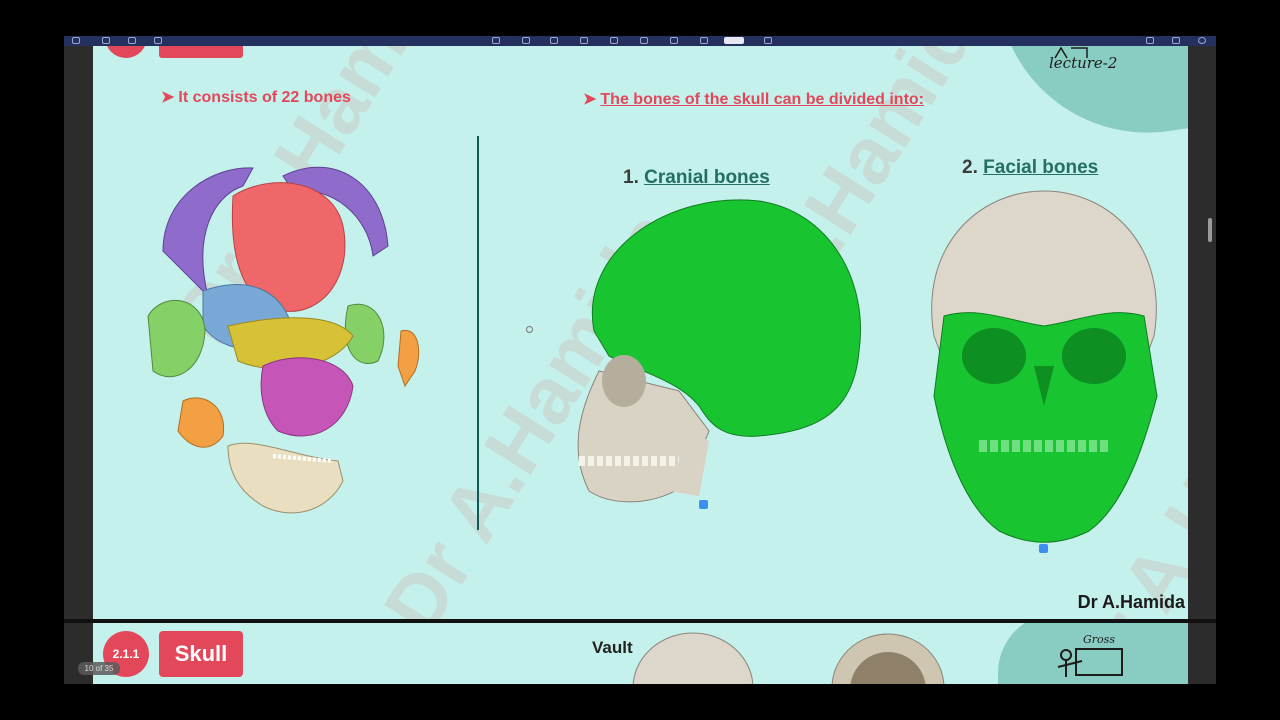 Image resolution: width=1280 pixels, height=720 pixels. Describe the element at coordinates (644, 40) in the screenshot. I see `image-tool-icon` at that location.